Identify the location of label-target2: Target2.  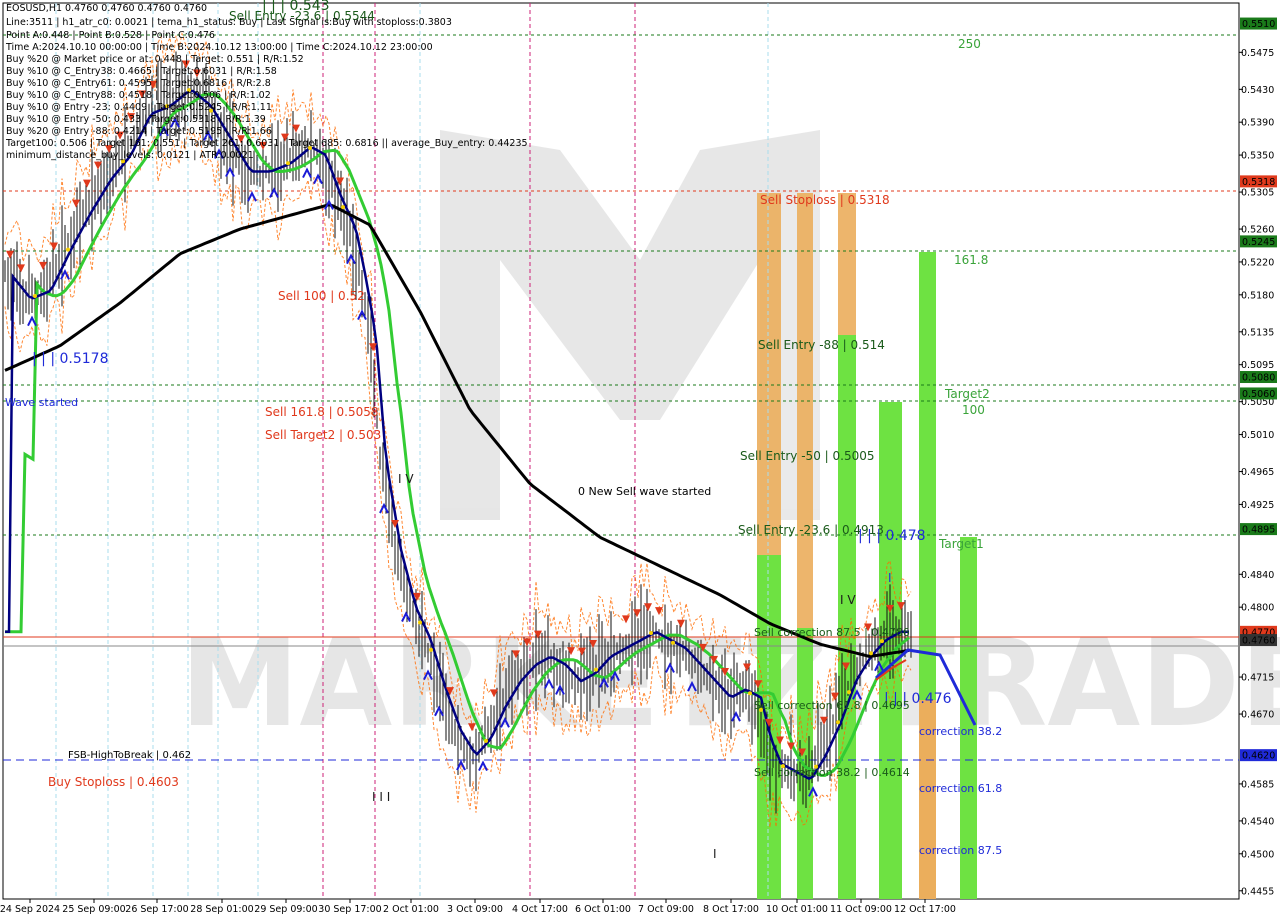
(967, 394).